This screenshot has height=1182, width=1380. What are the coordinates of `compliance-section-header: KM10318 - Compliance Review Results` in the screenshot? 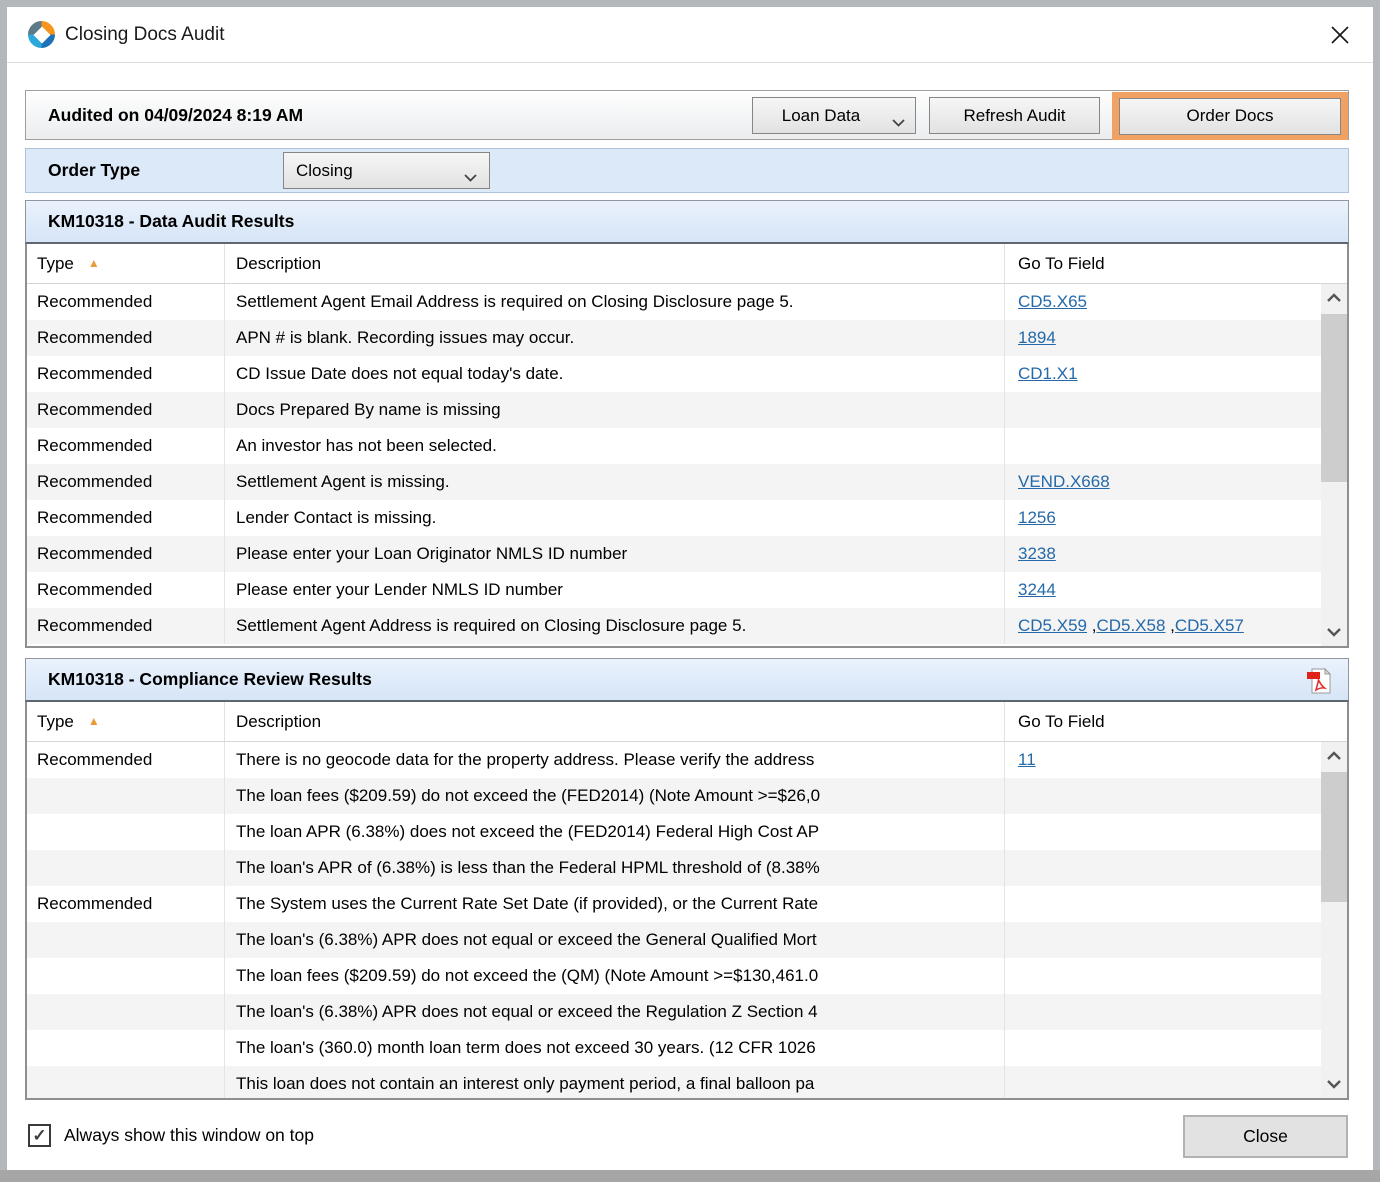 It's located at (687, 680).